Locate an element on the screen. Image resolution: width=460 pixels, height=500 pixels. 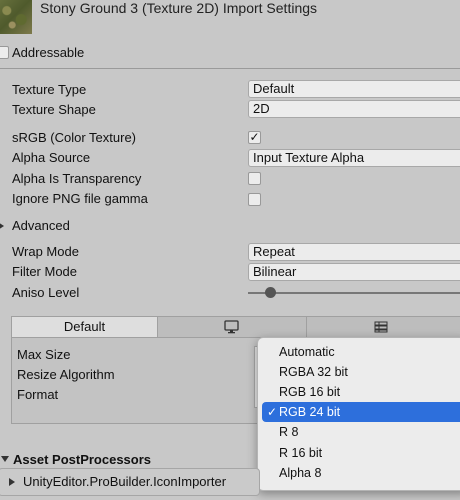
alpha-is-transparency-checkbox is located at coordinates (254, 178).